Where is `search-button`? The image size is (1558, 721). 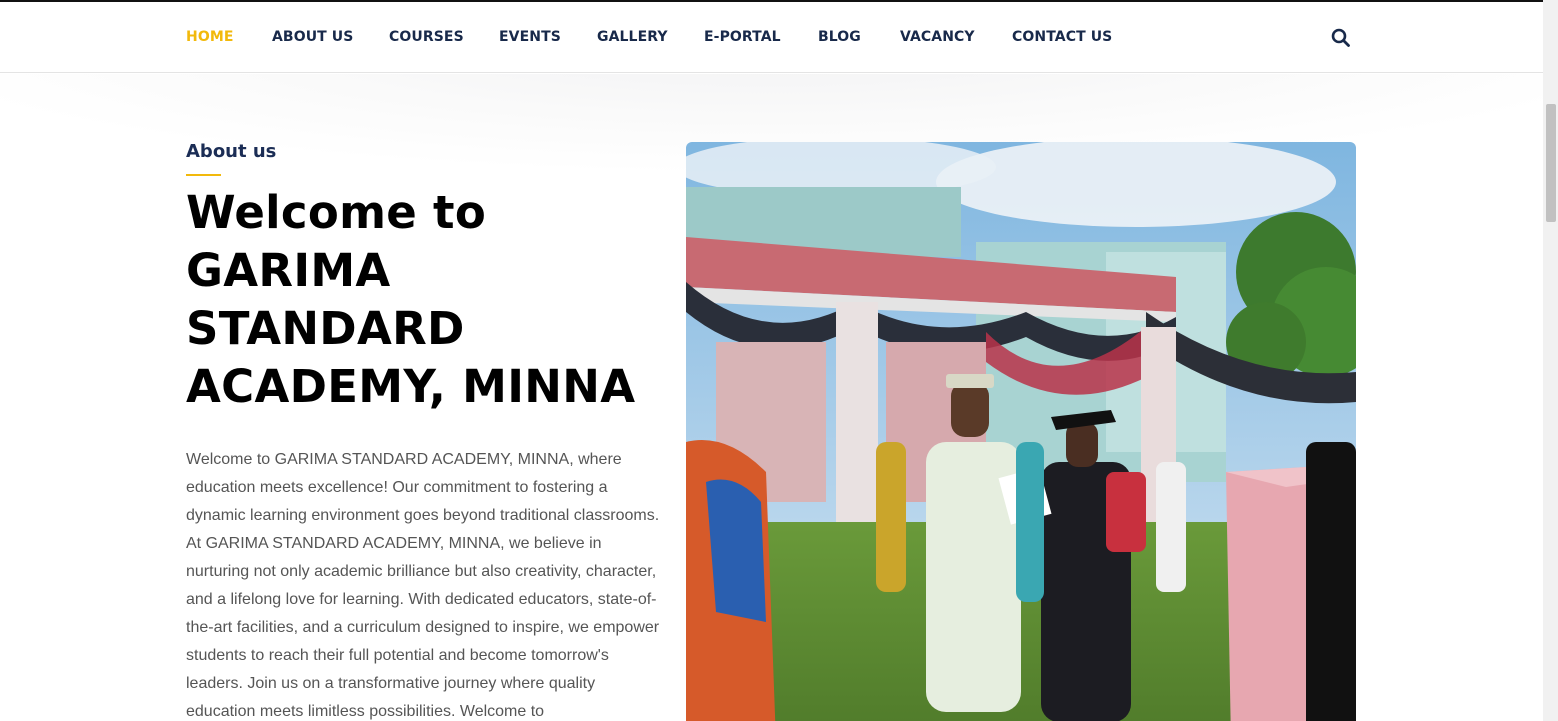 search-button is located at coordinates (1341, 38).